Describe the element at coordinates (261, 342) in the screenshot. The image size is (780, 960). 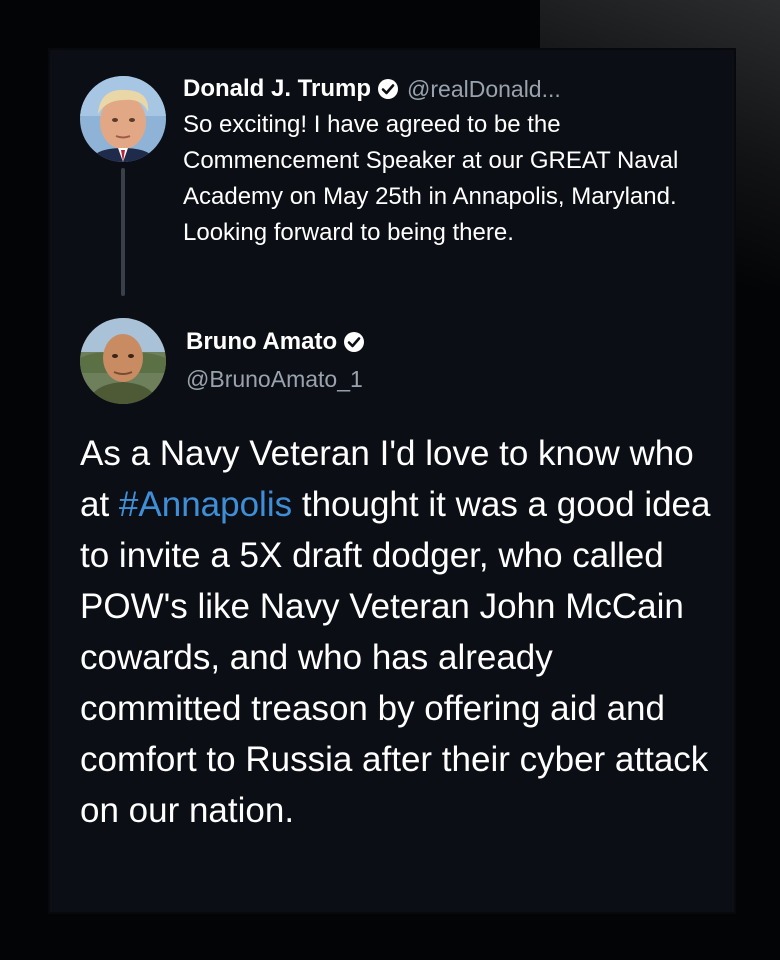
I see `author-name: Bruno Amato` at that location.